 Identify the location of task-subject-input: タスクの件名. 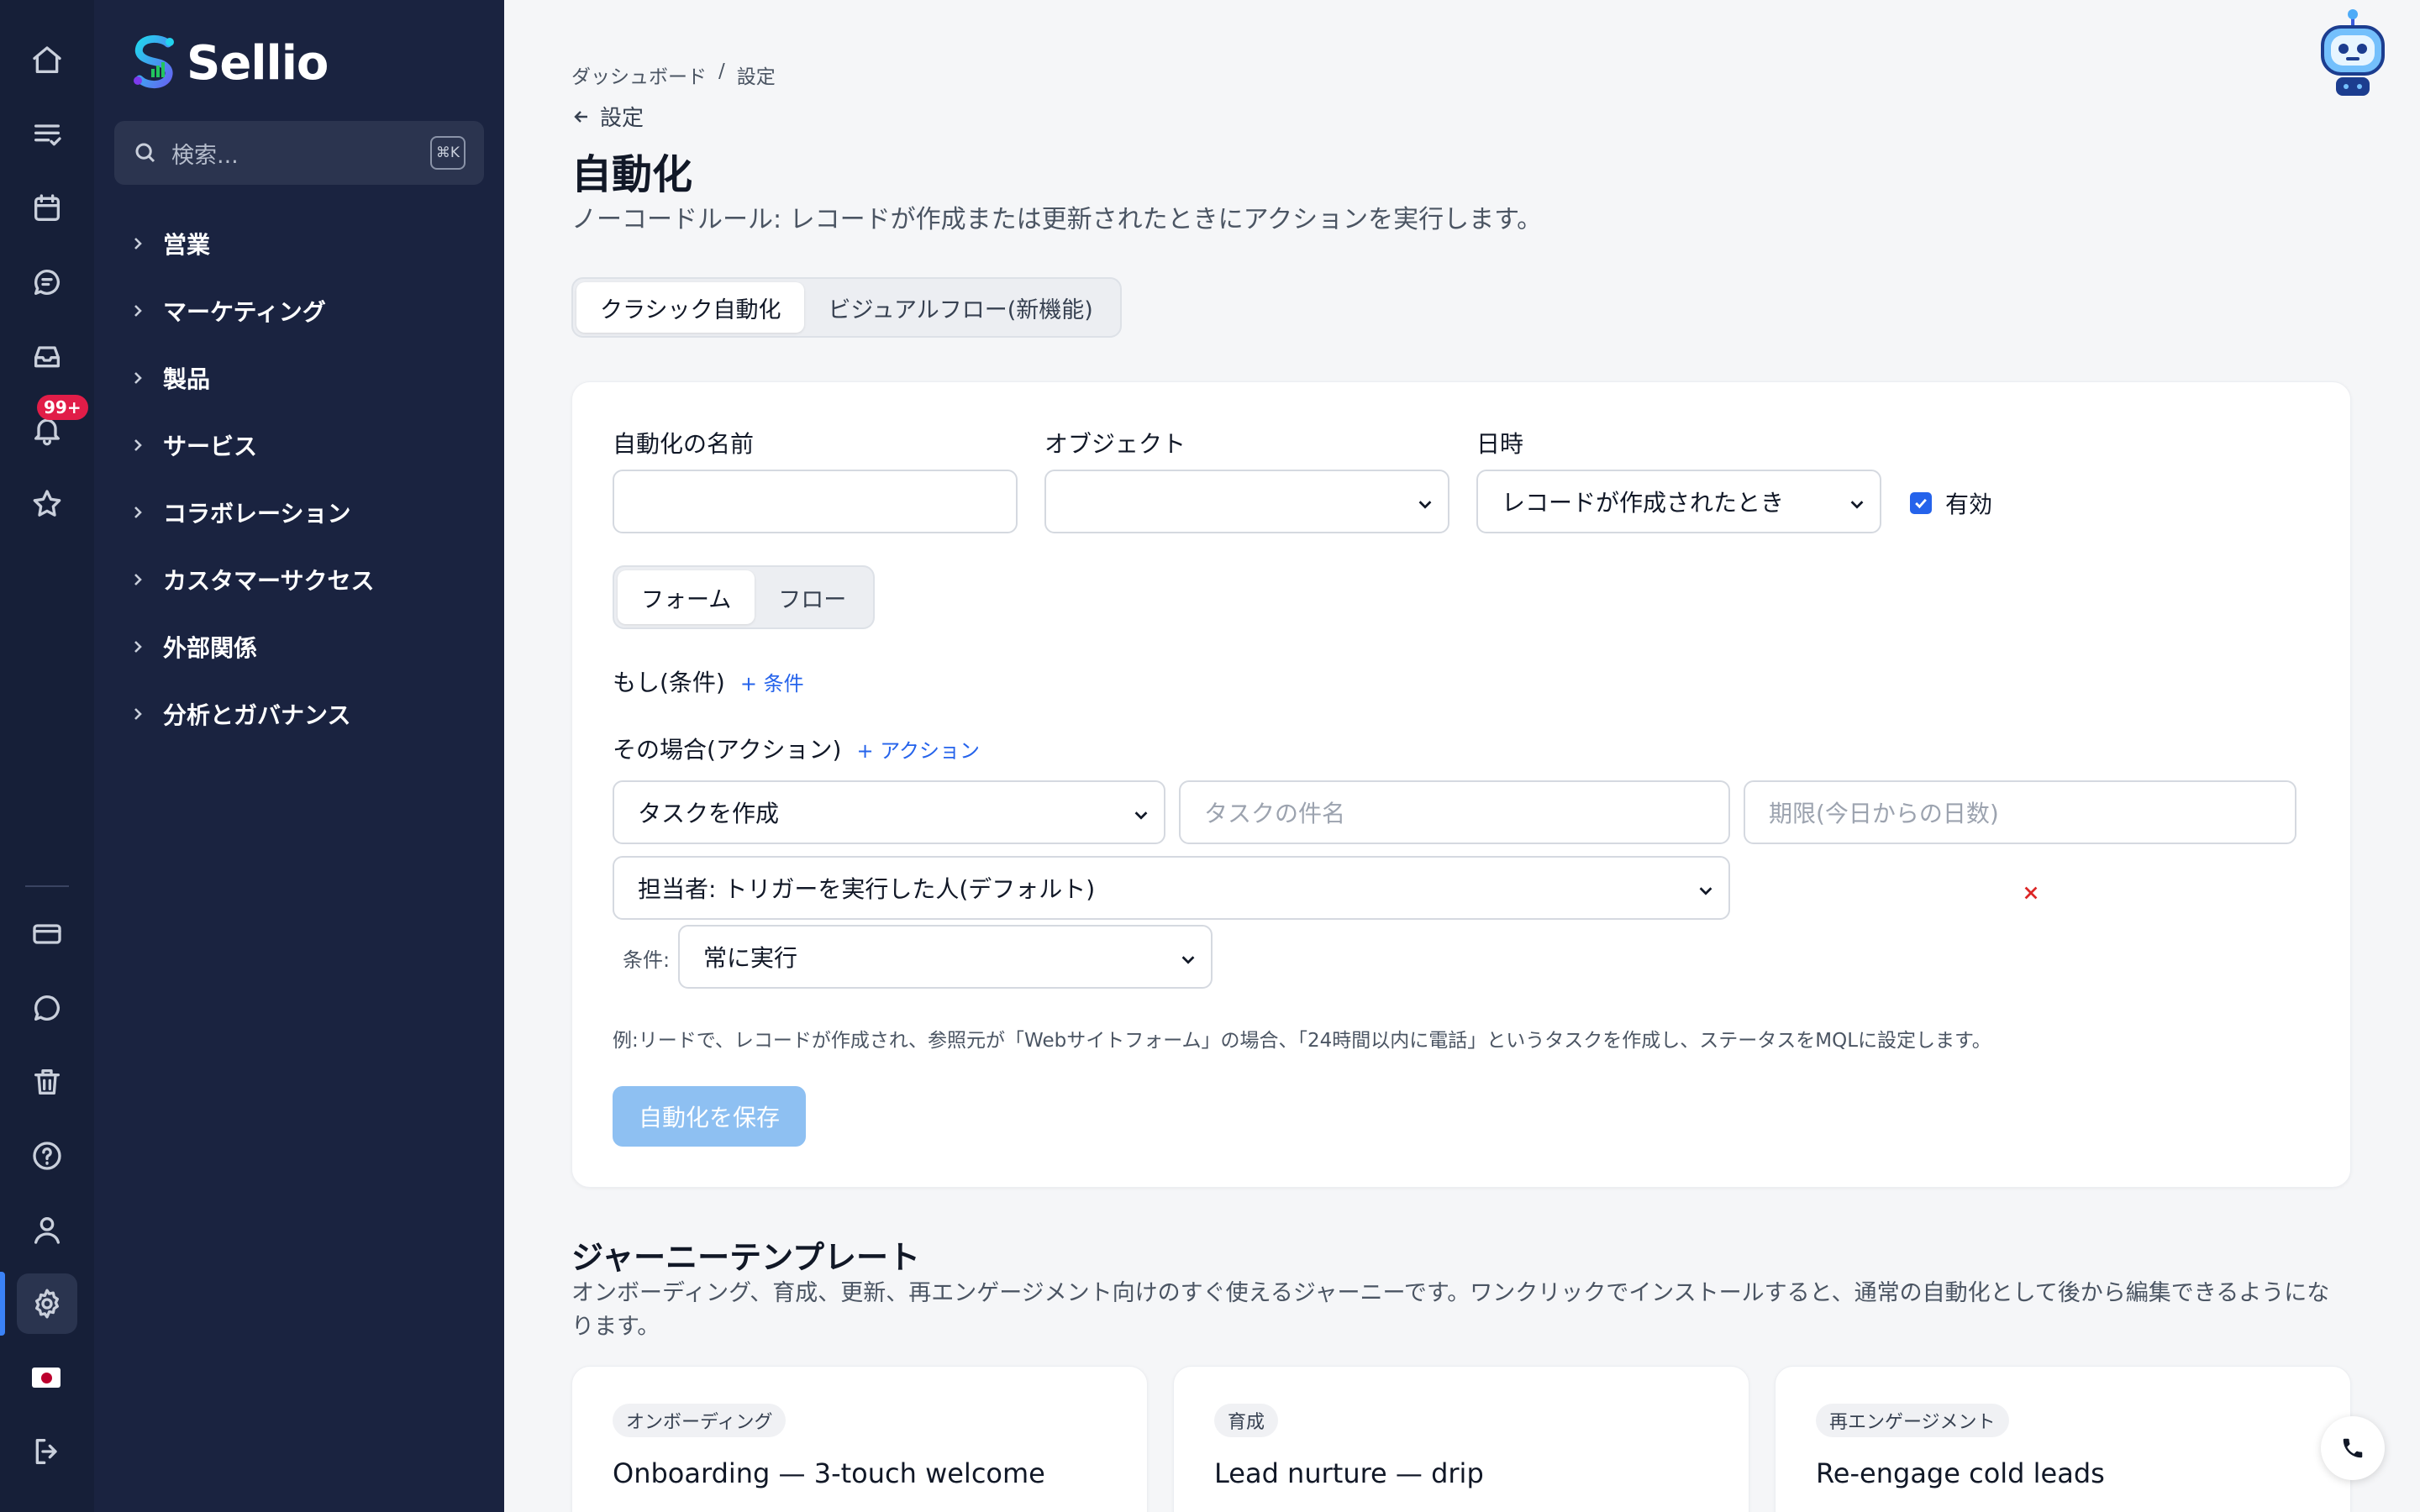
(1454, 812).